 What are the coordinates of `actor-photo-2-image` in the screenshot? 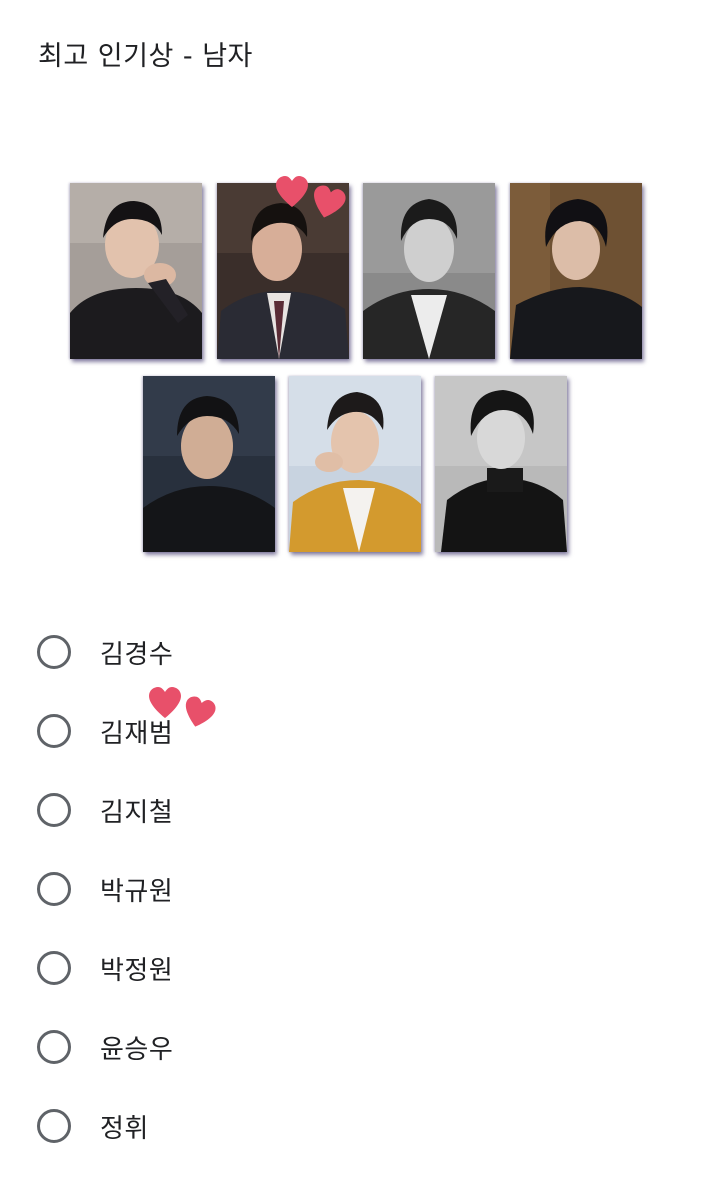 It's located at (283, 271).